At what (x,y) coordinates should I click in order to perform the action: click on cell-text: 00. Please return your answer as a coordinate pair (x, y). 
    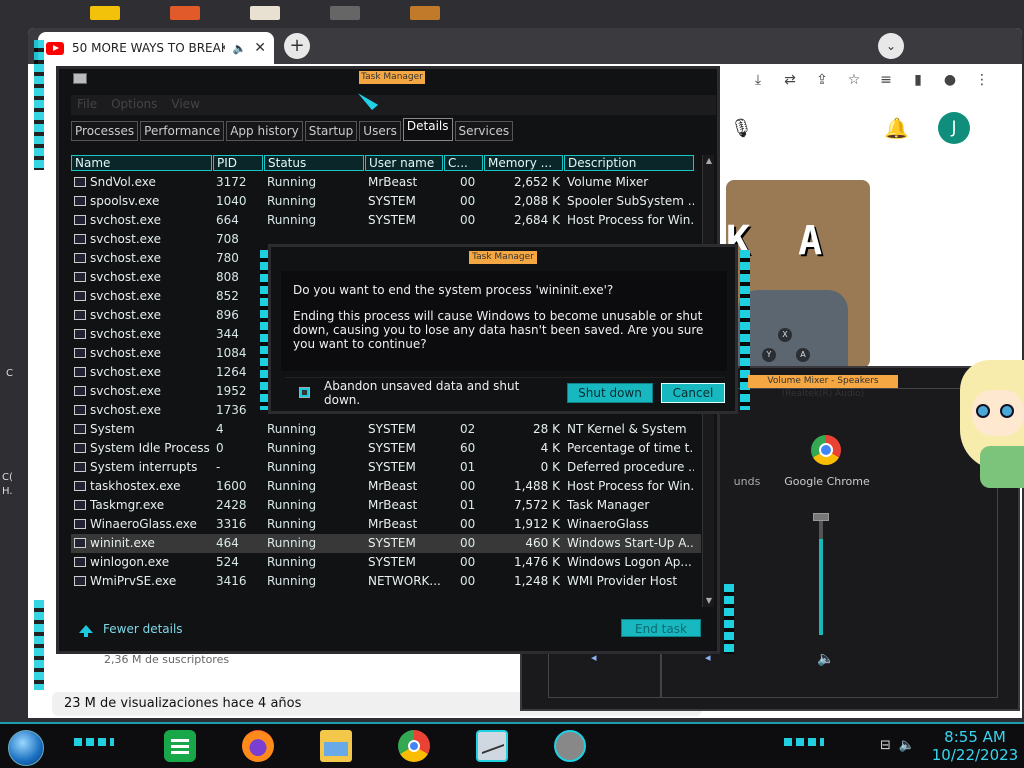
    Looking at the image, I should click on (468, 562).